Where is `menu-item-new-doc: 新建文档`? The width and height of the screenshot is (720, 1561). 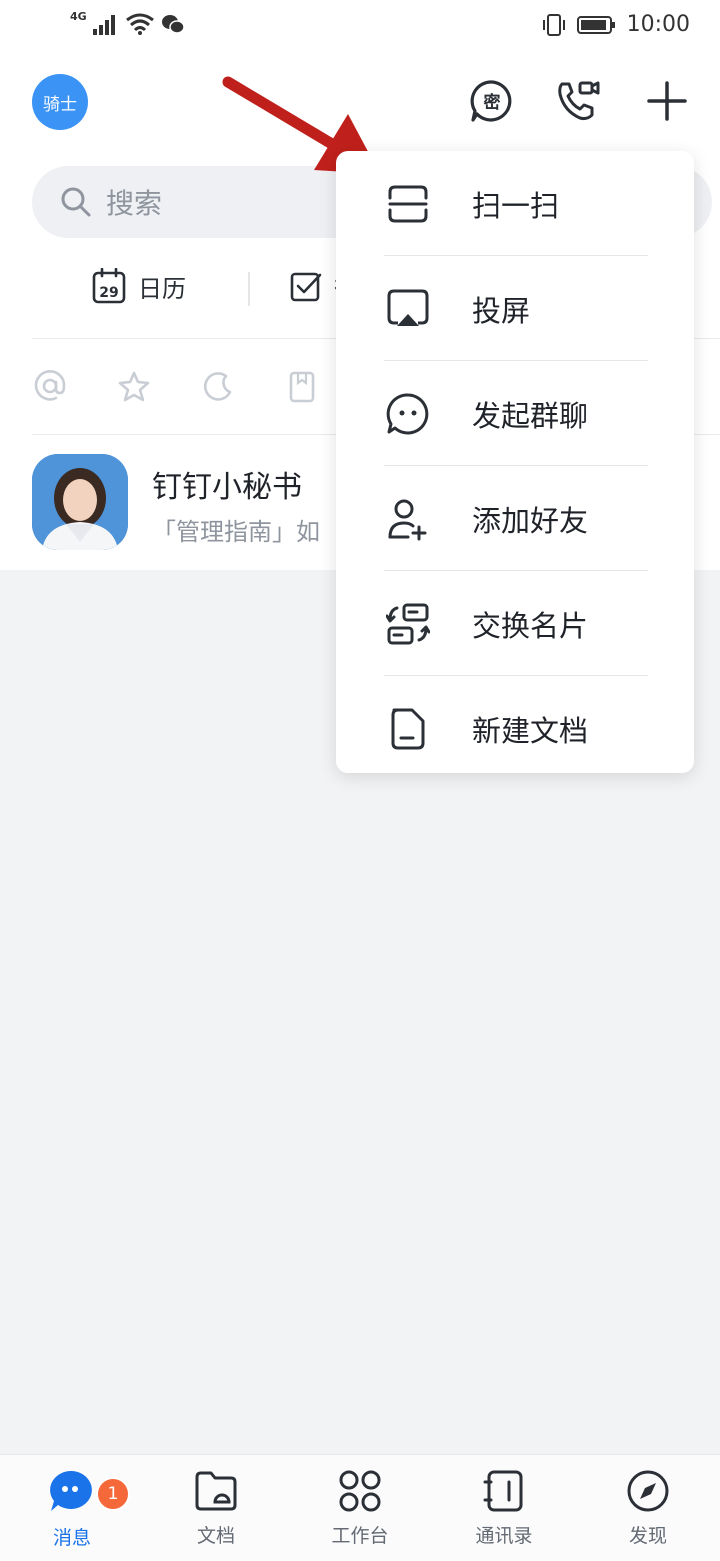
menu-item-new-doc: 新建文档 is located at coordinates (515, 728).